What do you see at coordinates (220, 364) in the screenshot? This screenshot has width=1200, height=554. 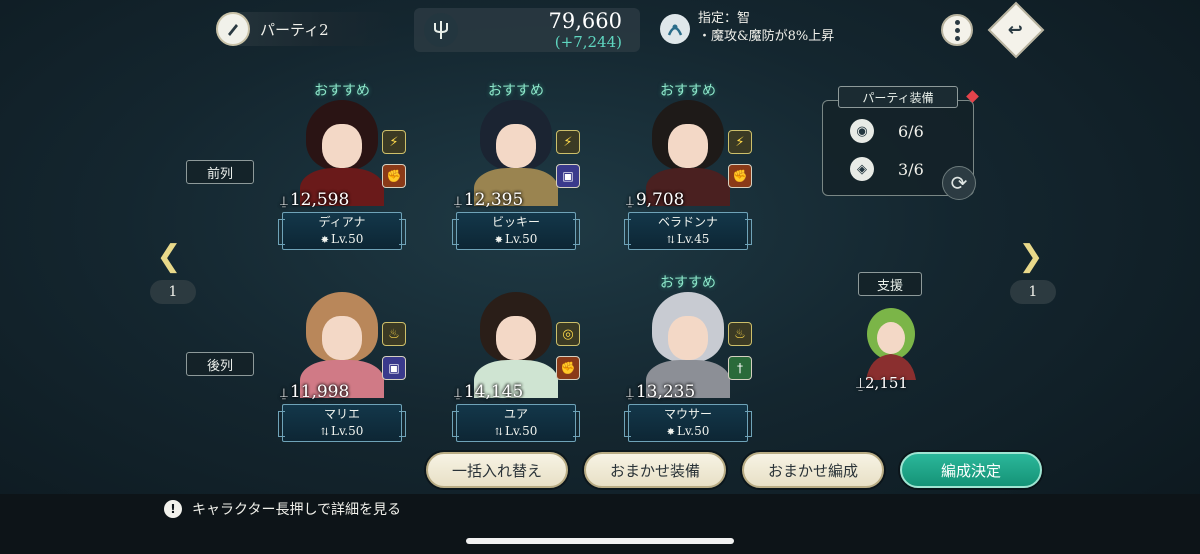 I see `back-row-label: 後列` at bounding box center [220, 364].